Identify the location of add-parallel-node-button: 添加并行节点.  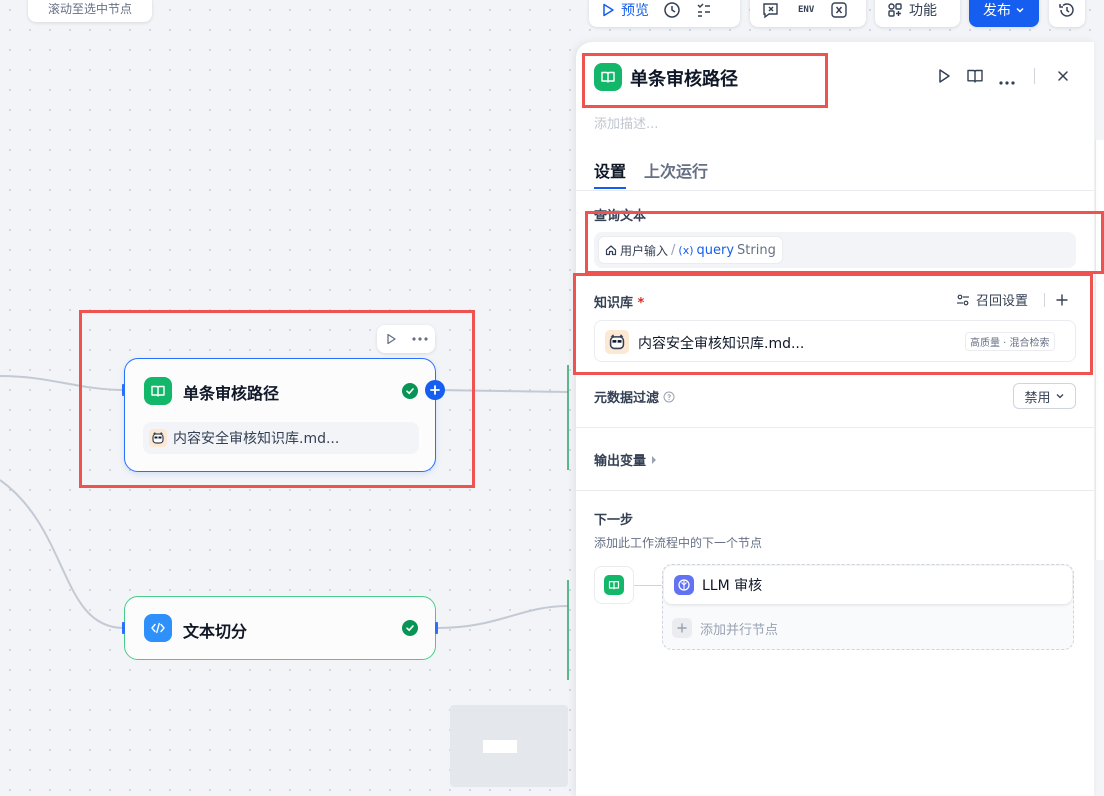
(725, 628).